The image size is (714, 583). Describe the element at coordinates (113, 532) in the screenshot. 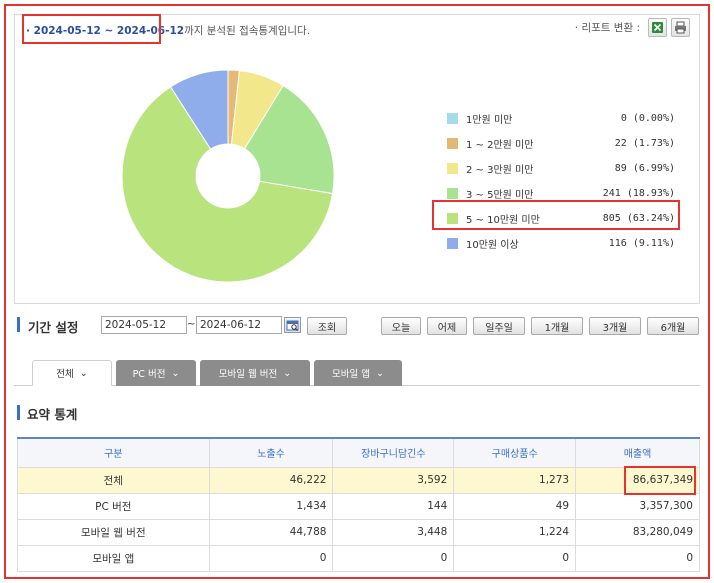

I see `row-category: 모바일 웹 버전` at that location.